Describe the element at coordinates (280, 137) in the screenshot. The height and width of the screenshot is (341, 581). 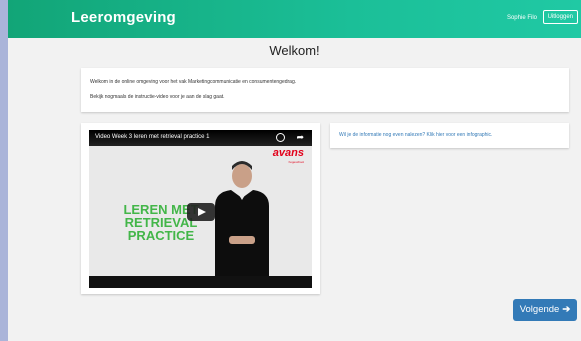
I see `watch-later-icon` at that location.